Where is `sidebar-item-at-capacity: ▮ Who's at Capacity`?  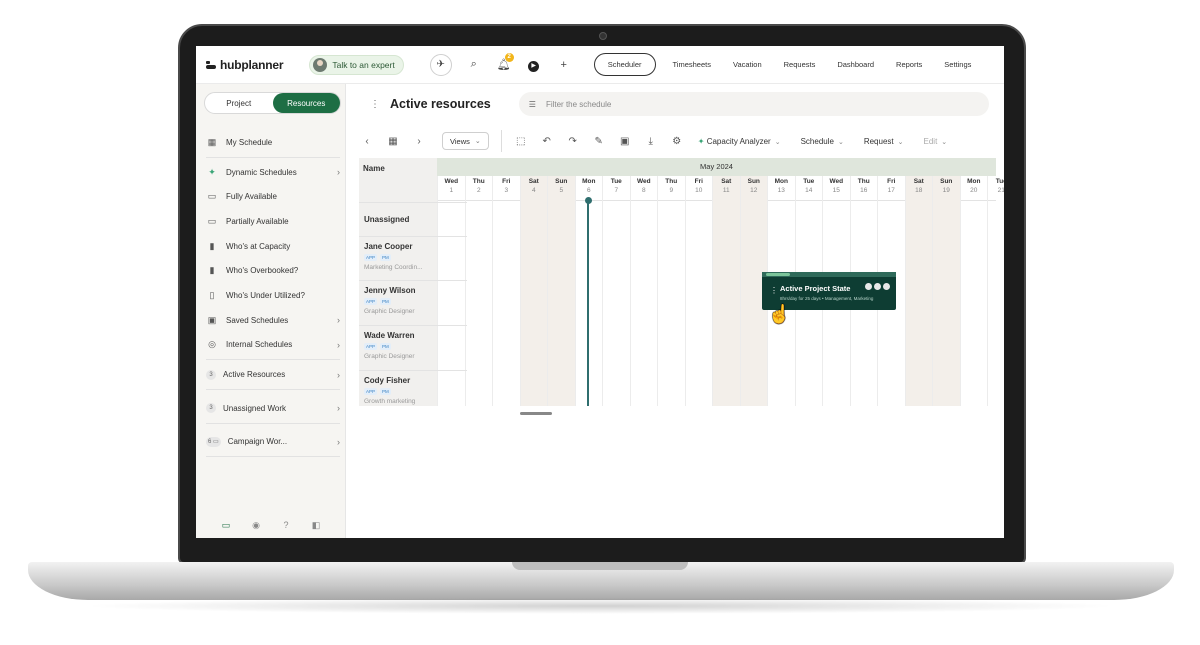 sidebar-item-at-capacity: ▮ Who's at Capacity is located at coordinates (273, 246).